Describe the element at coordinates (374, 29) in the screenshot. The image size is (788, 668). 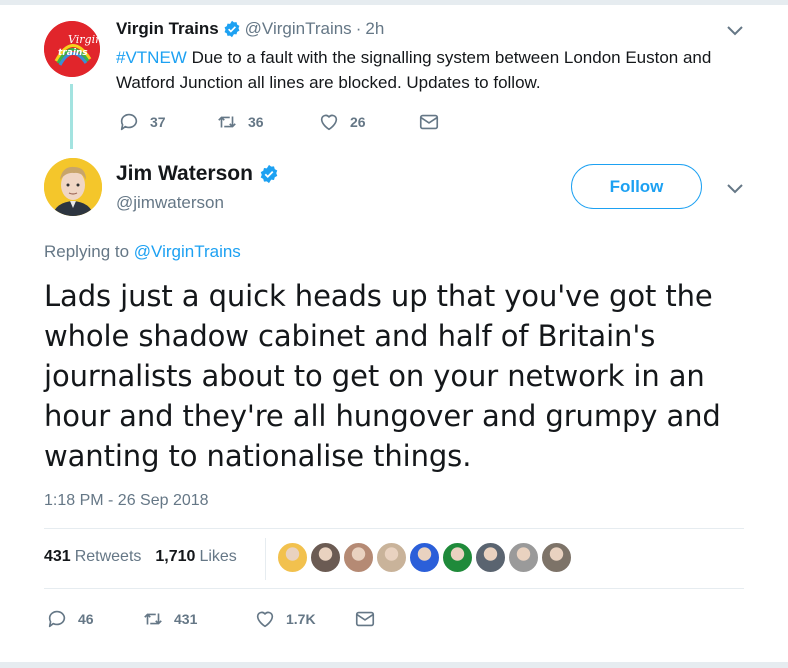
I see `parent-tweet-time: 2h` at that location.